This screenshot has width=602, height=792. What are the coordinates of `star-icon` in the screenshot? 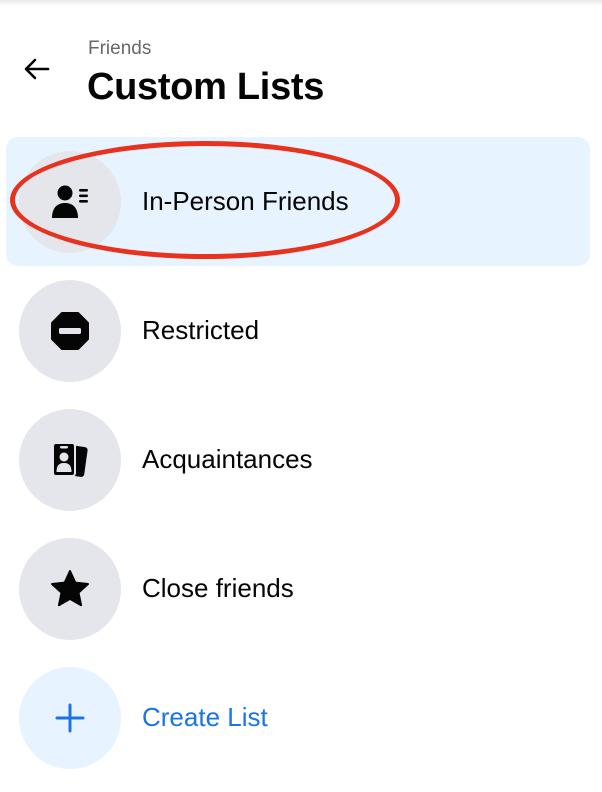 It's located at (70, 588).